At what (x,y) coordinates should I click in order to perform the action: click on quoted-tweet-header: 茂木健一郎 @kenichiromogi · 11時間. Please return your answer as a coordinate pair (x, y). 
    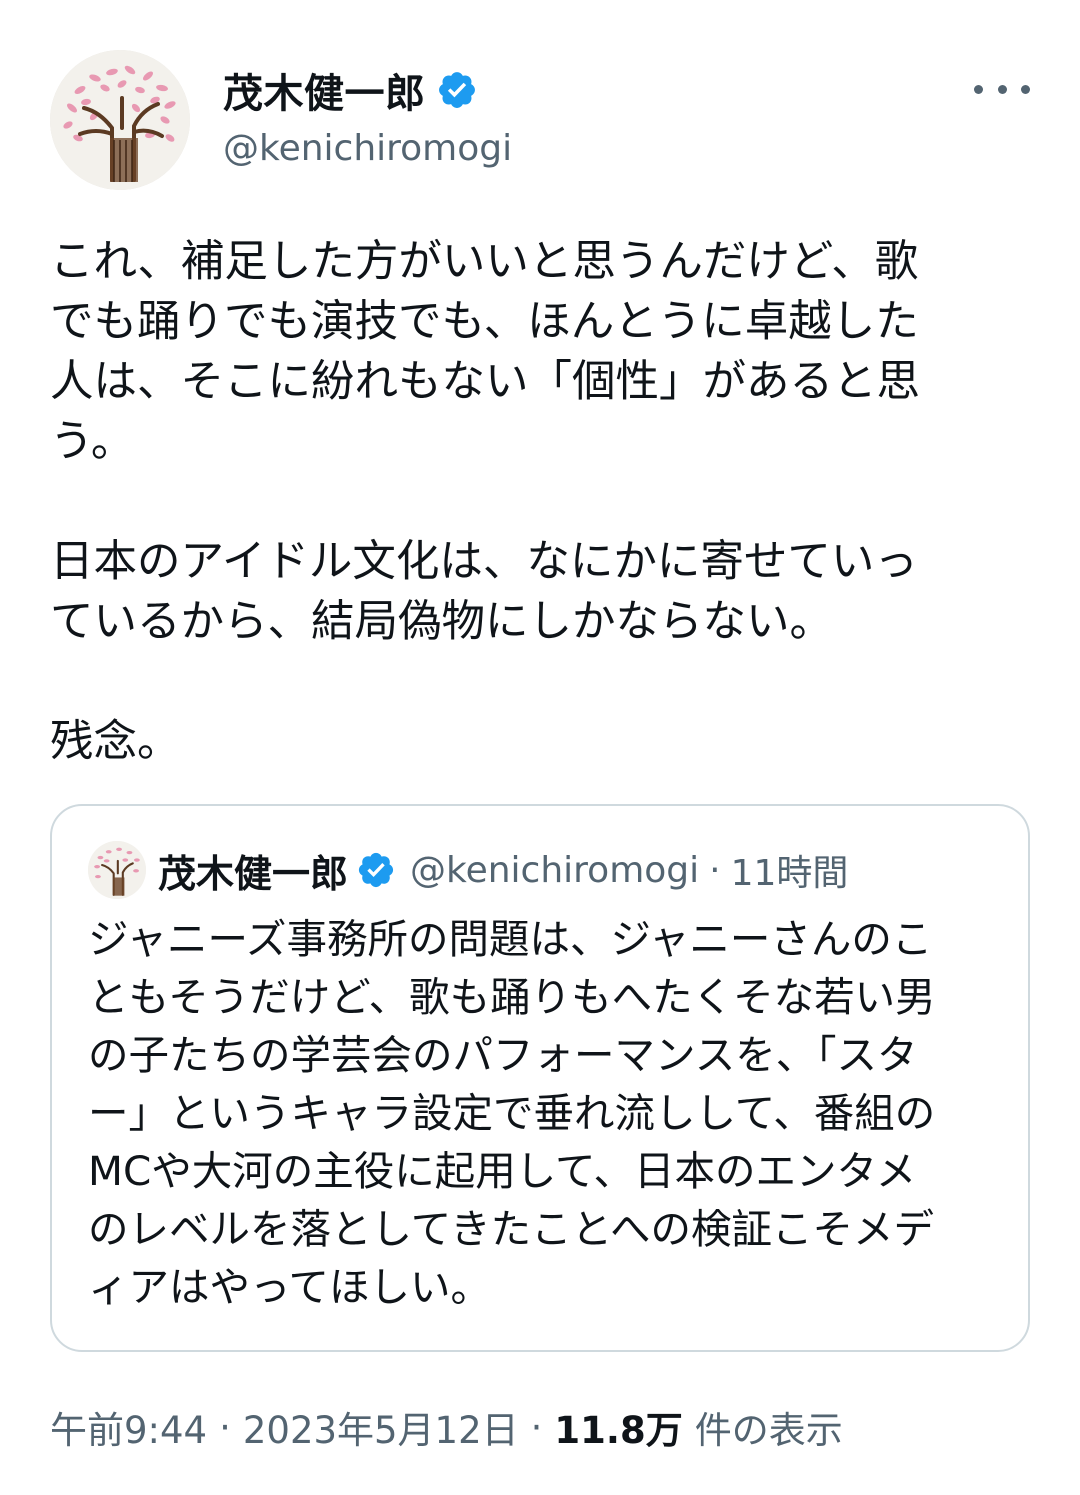
    Looking at the image, I should click on (468, 870).